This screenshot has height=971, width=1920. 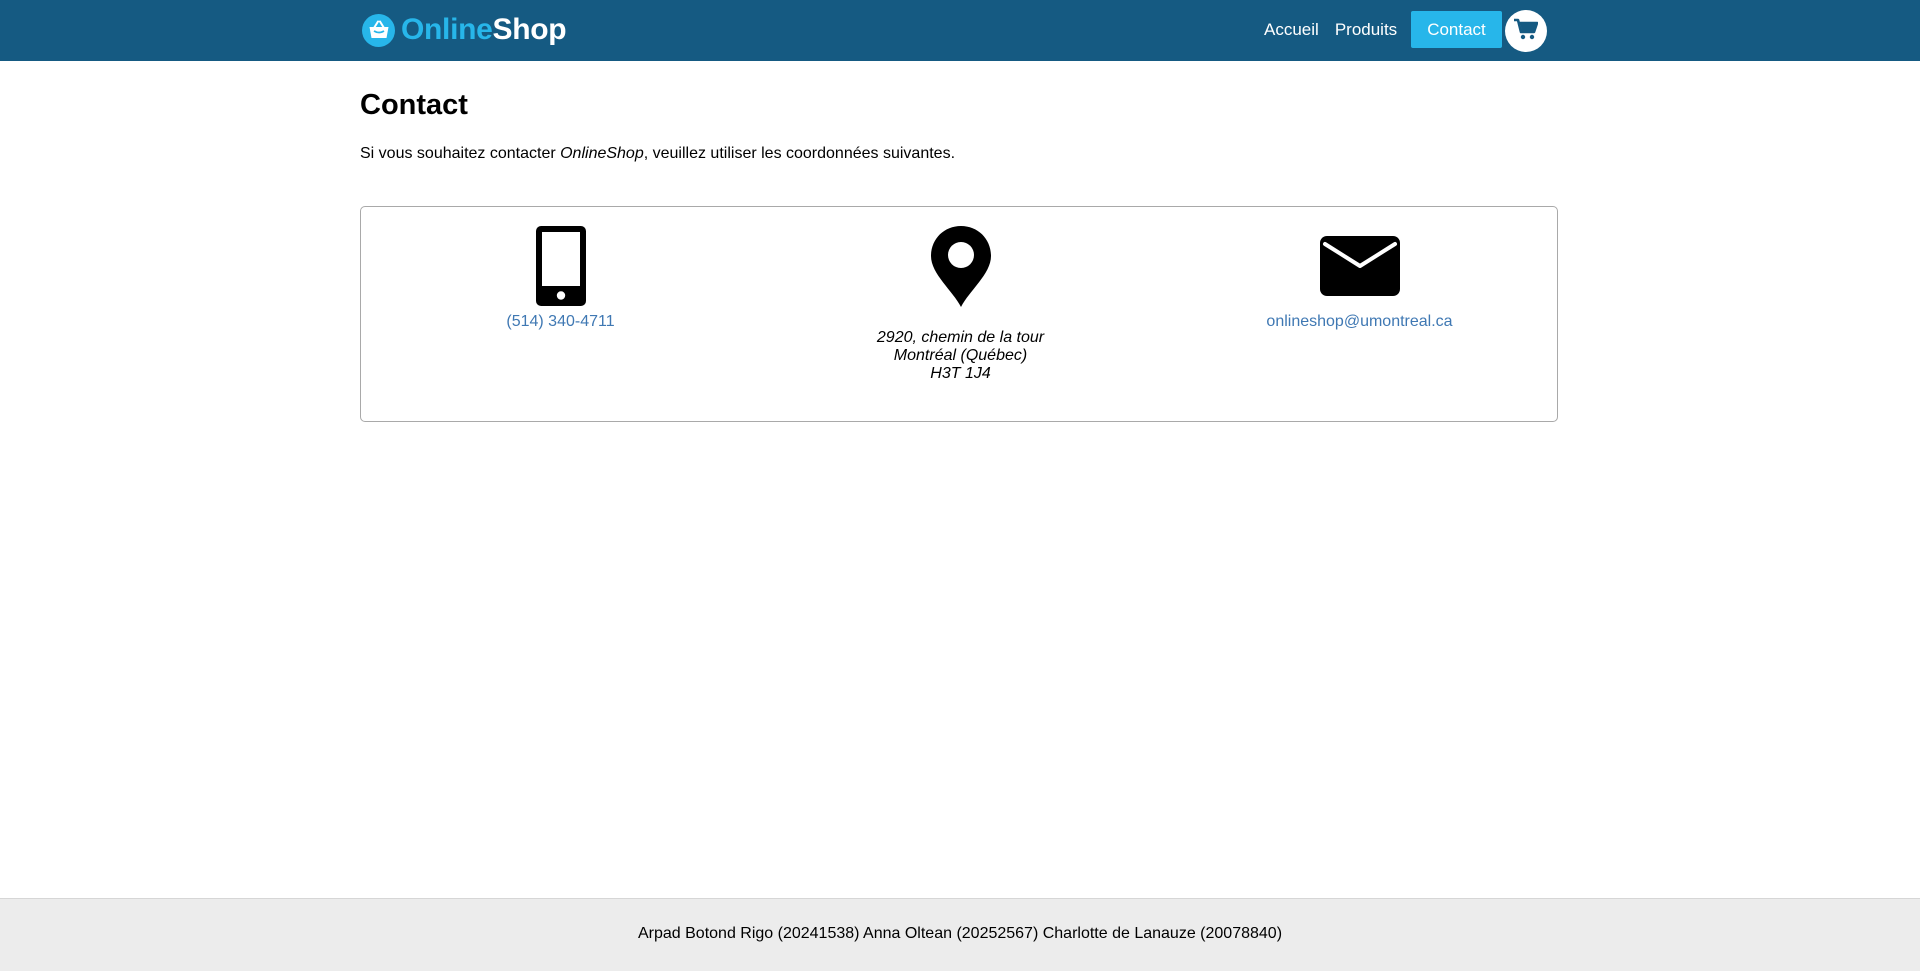 I want to click on page-title: Contact, so click(x=414, y=105).